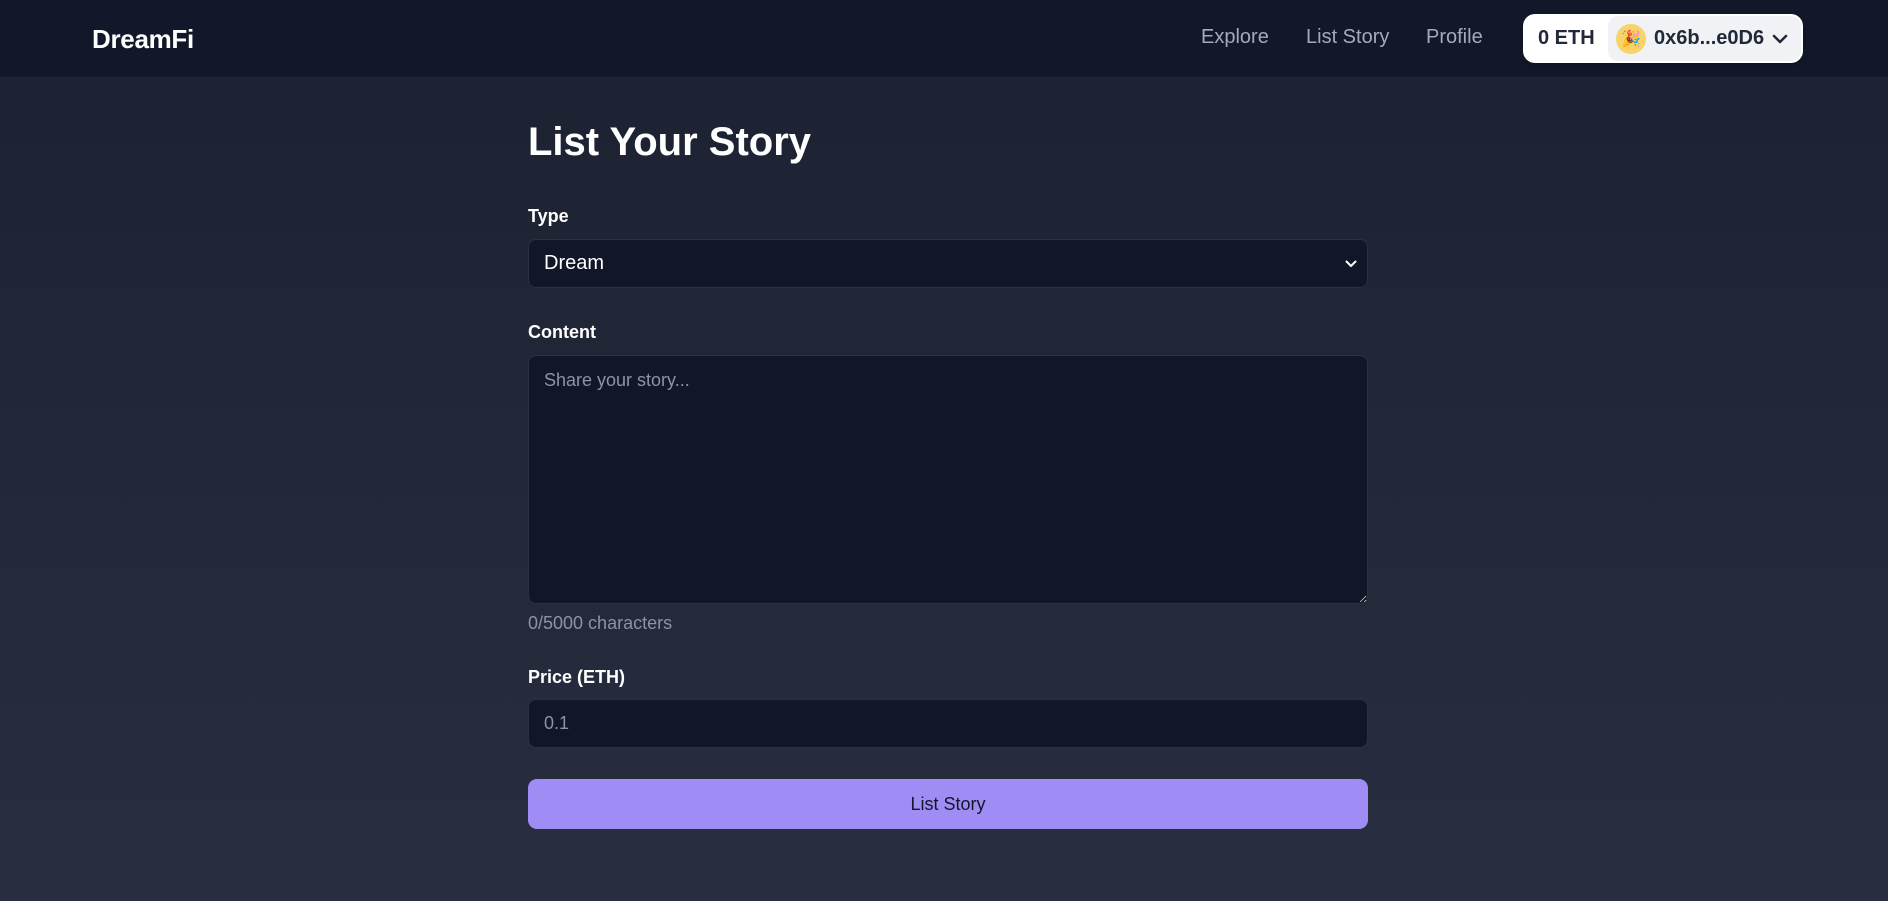  I want to click on page-title: List Your Story, so click(670, 142).